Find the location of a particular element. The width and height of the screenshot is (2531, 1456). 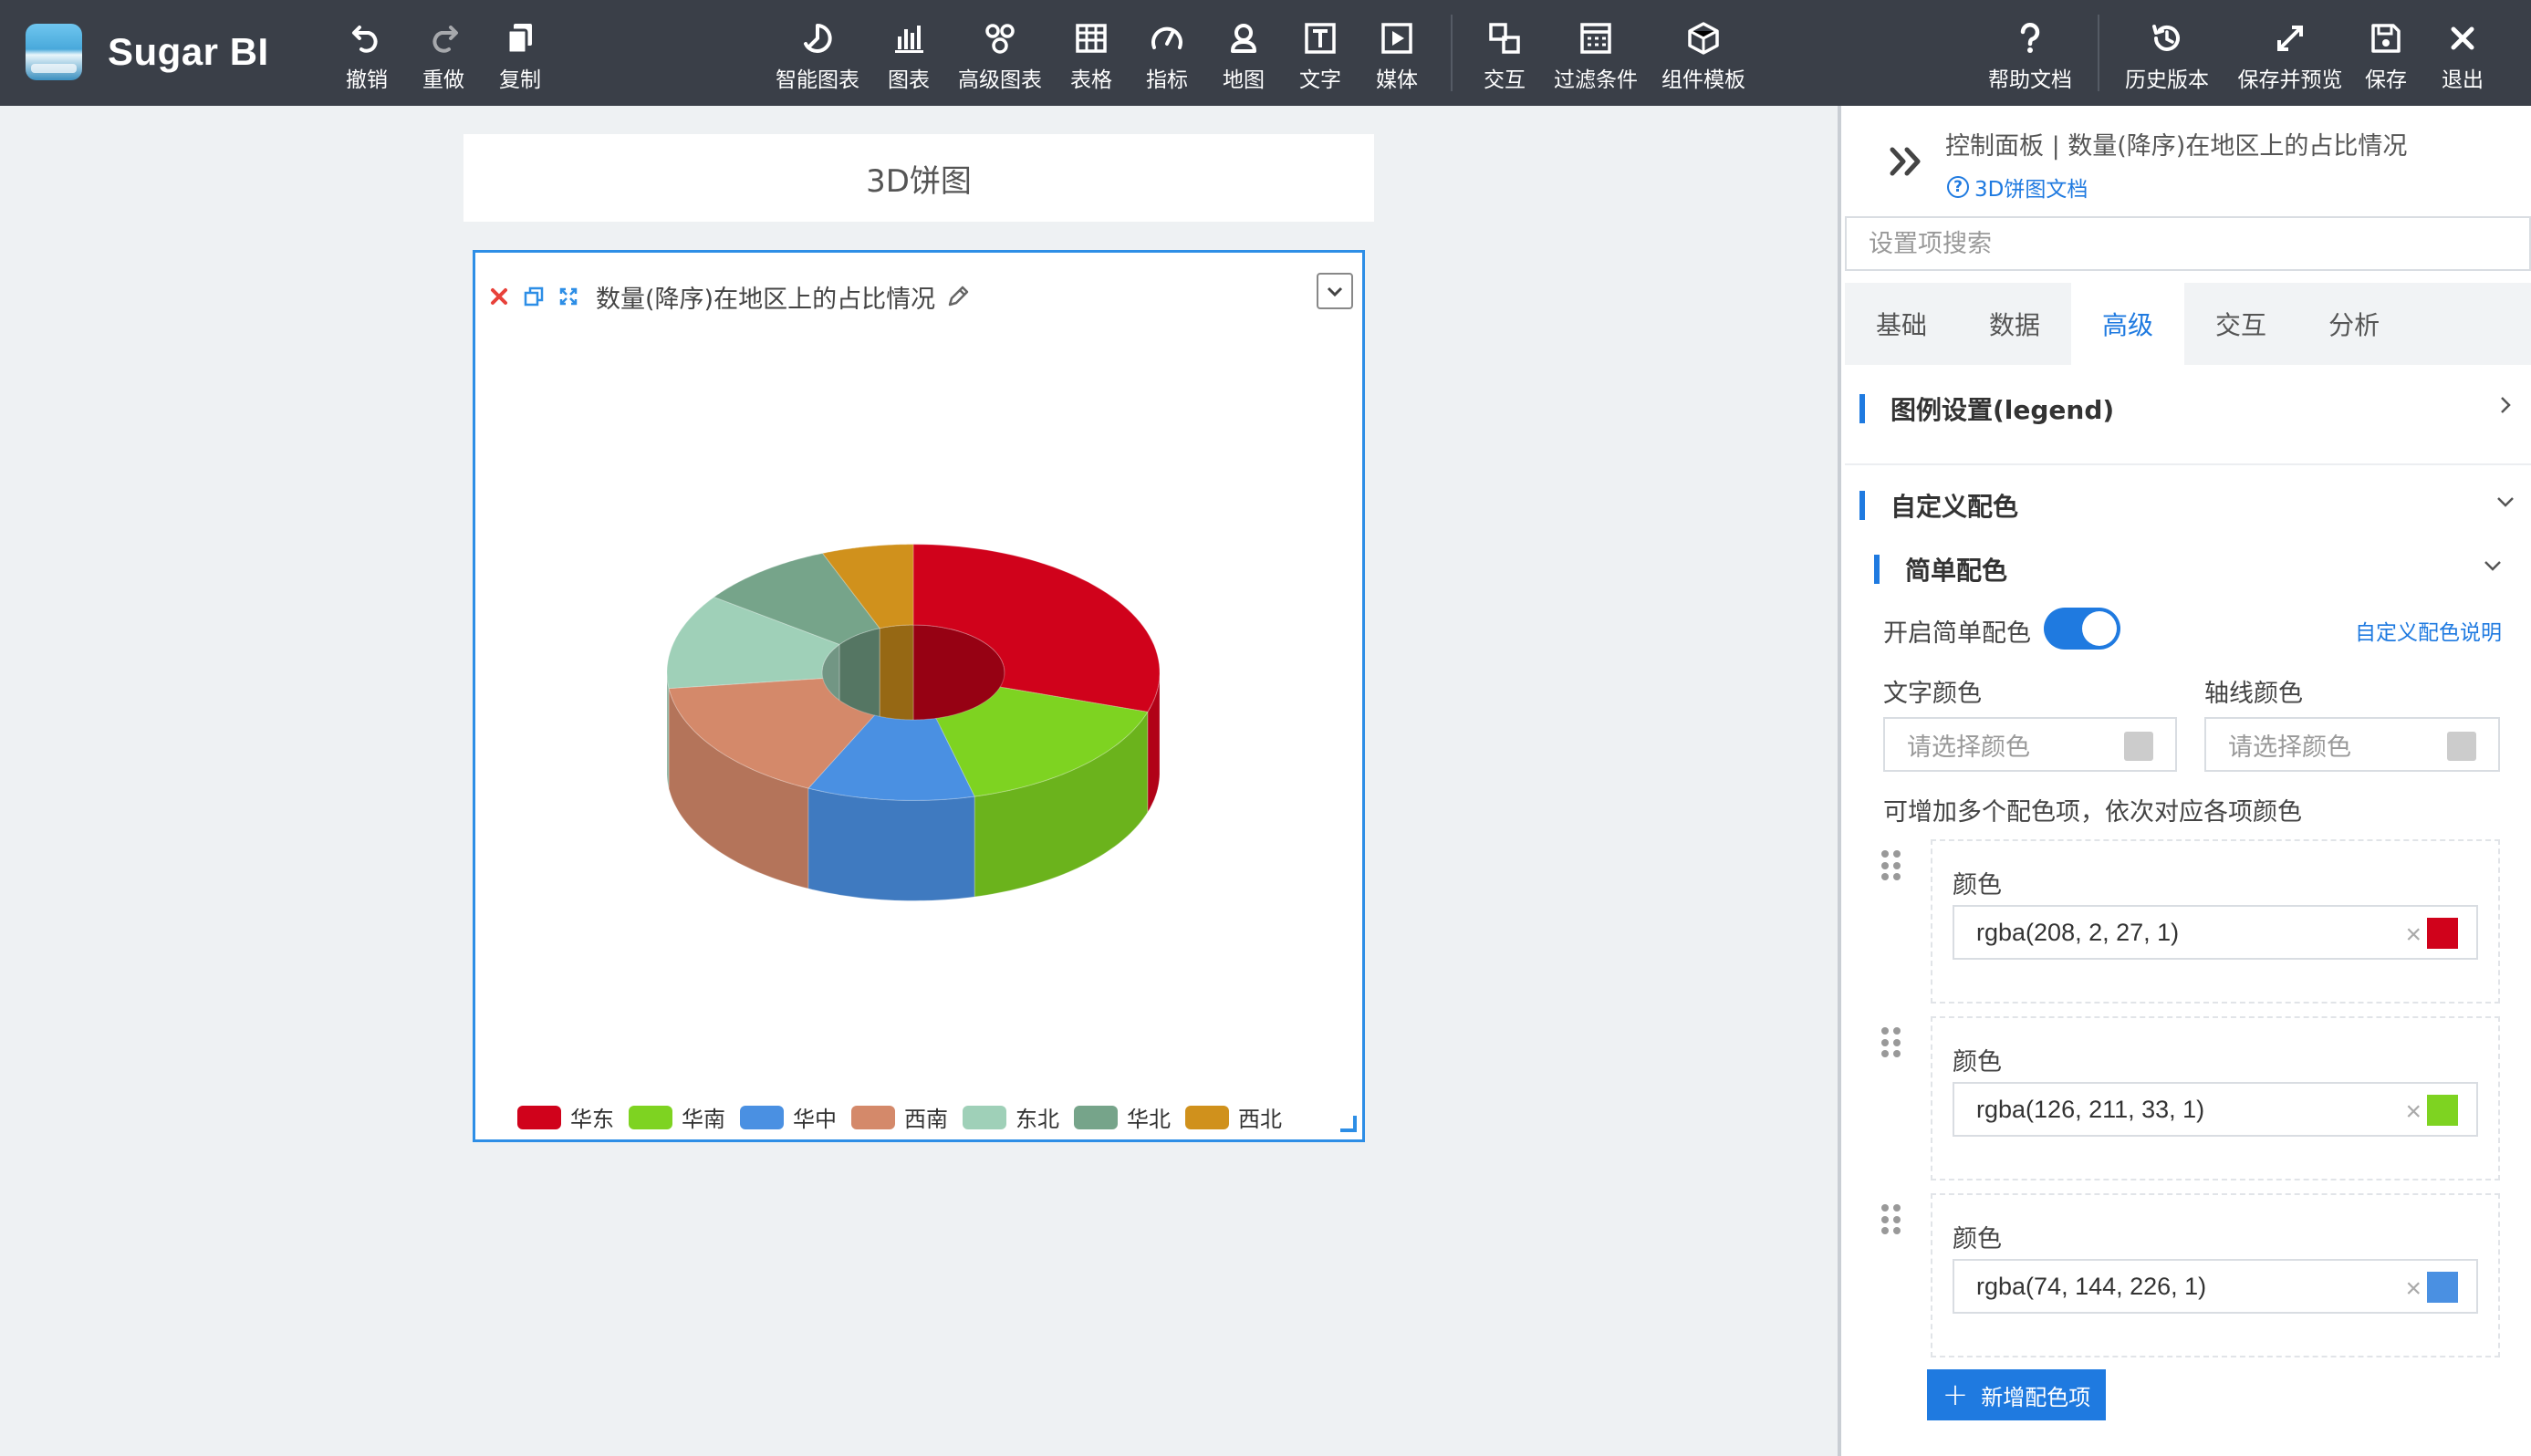

pie-inner-wall is located at coordinates (896, 677).